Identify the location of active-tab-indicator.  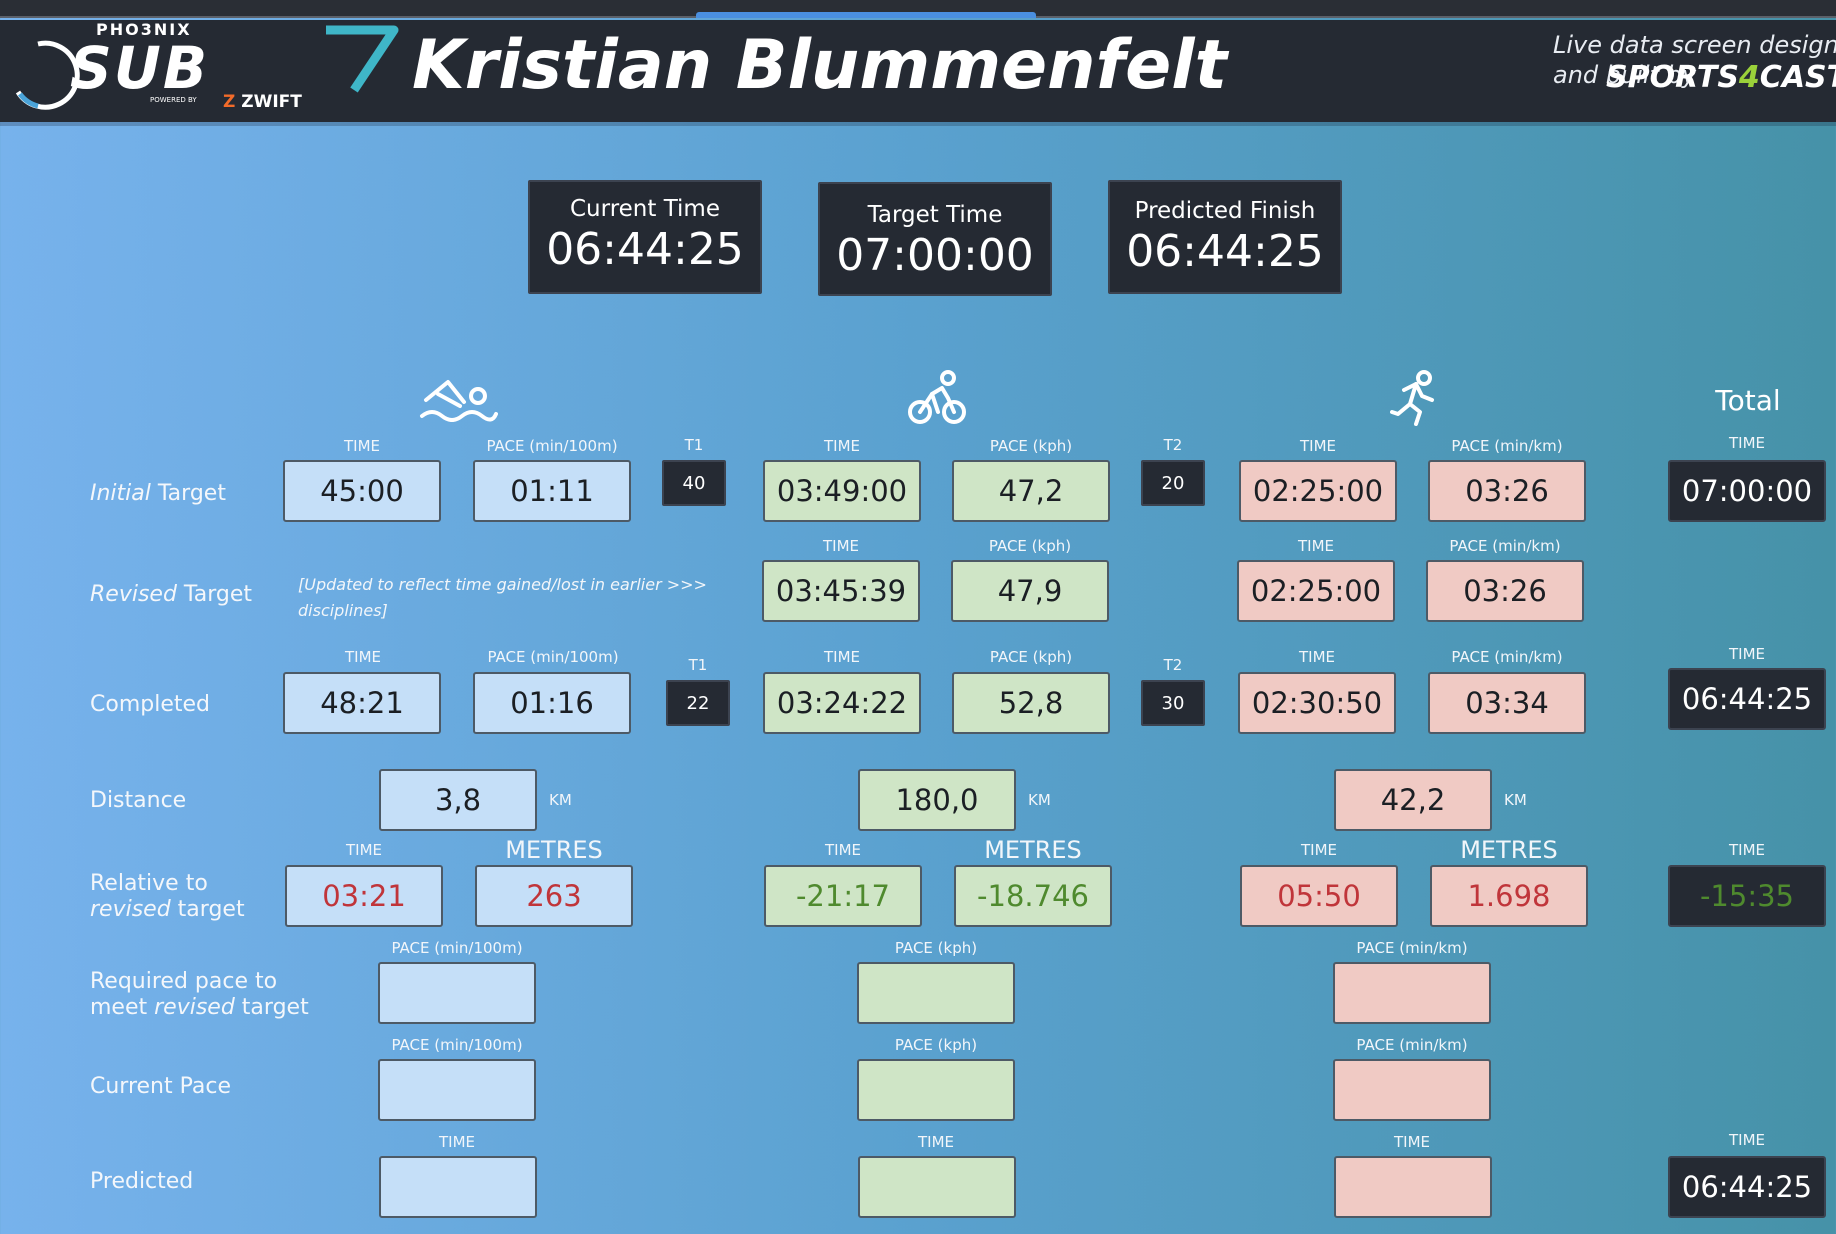
(866, 15).